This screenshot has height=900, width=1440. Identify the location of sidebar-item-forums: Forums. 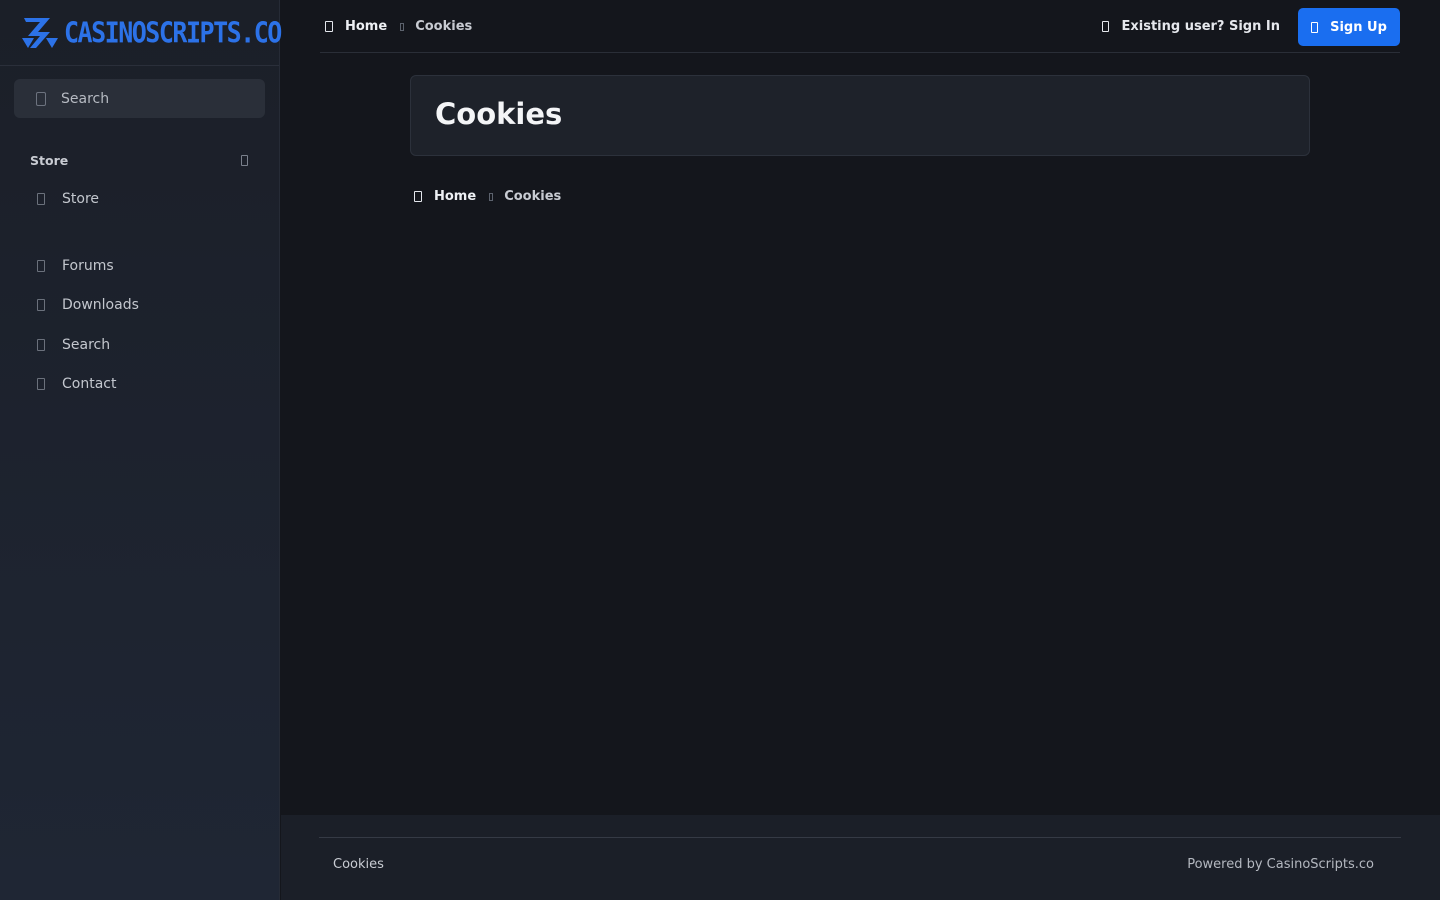
(72, 266).